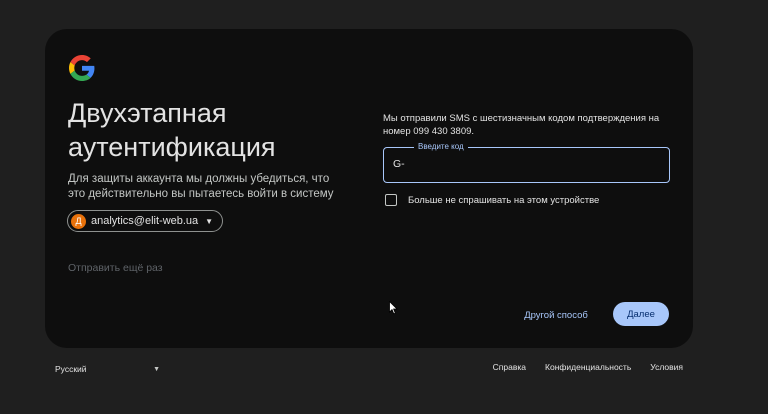 The image size is (768, 414). I want to click on code-field-value: G-, so click(399, 164).